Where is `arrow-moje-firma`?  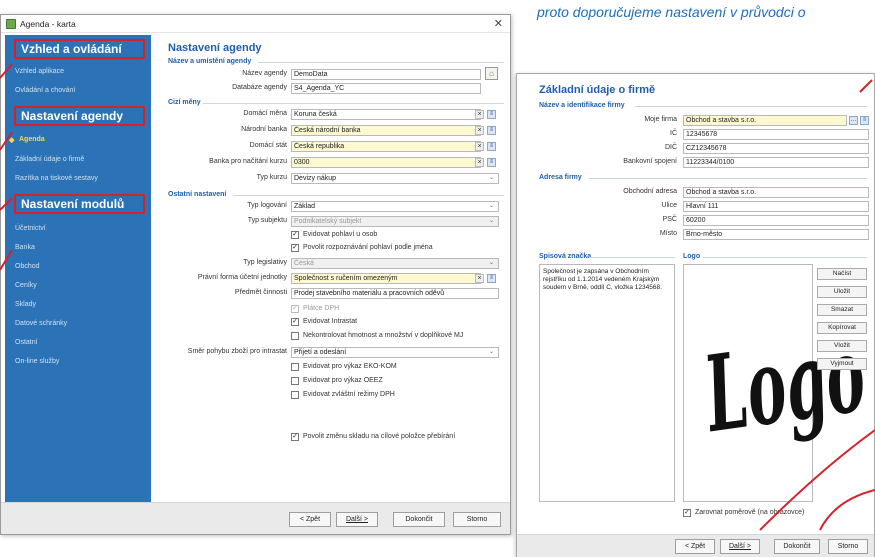
arrow-moje-firma is located at coordinates (866, 86).